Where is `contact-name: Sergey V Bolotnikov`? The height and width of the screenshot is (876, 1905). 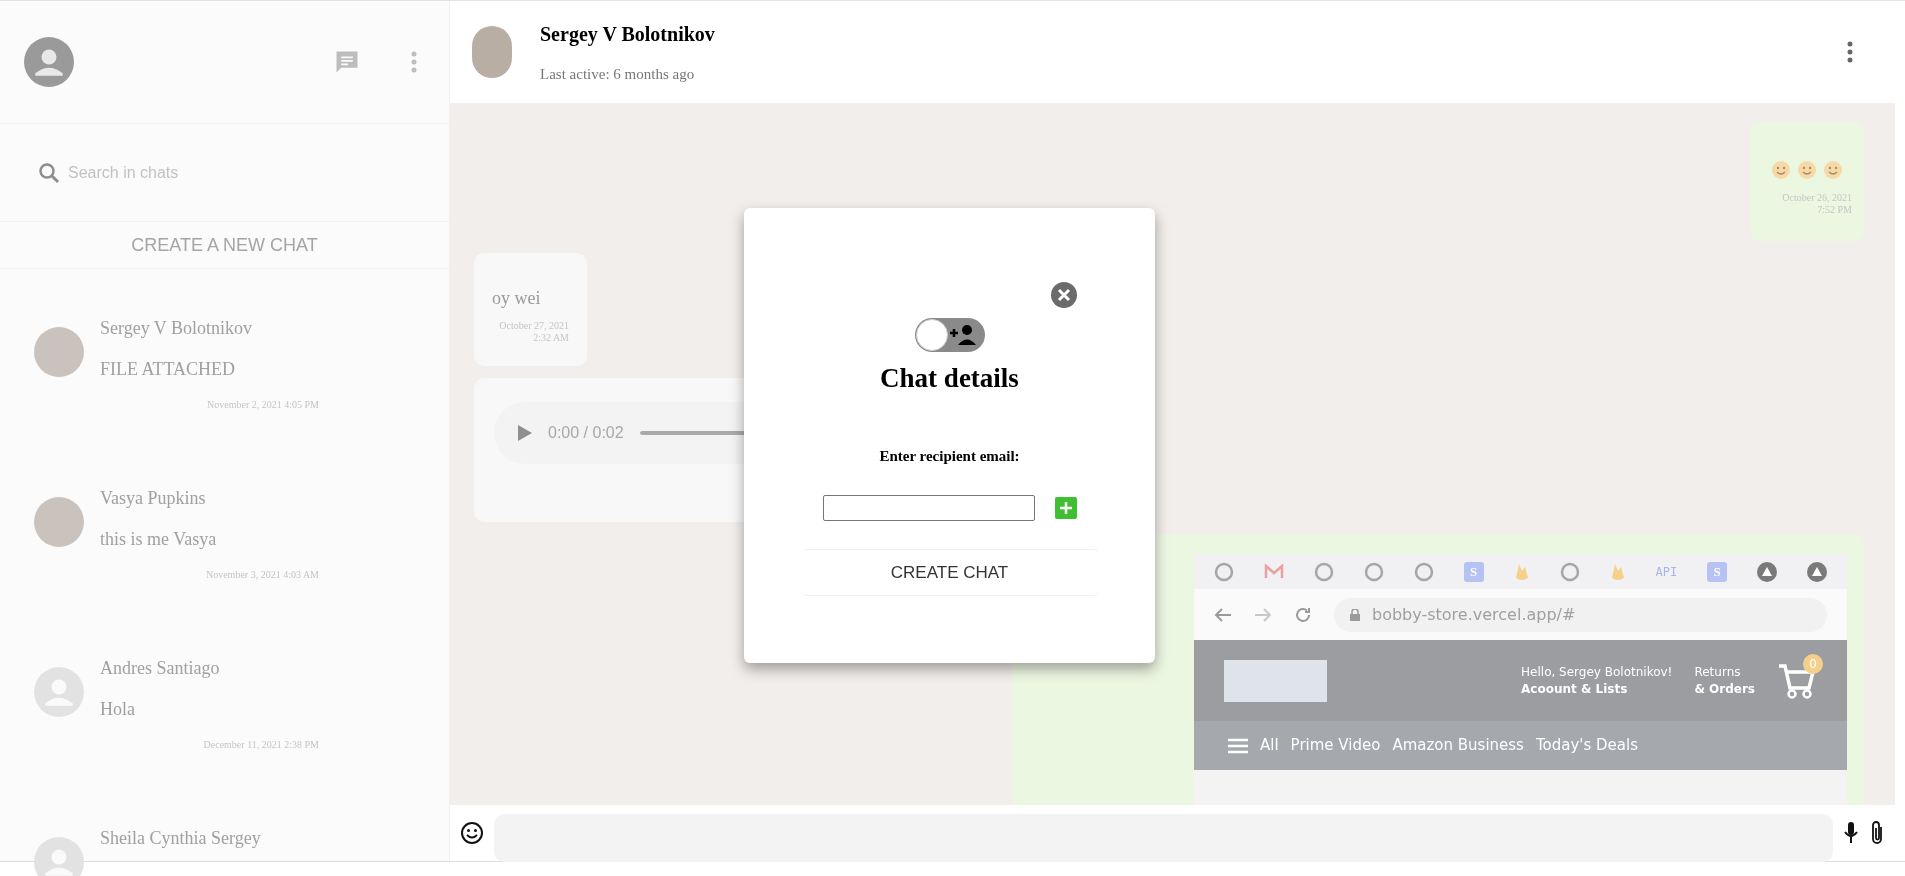 contact-name: Sergey V Bolotnikov is located at coordinates (627, 34).